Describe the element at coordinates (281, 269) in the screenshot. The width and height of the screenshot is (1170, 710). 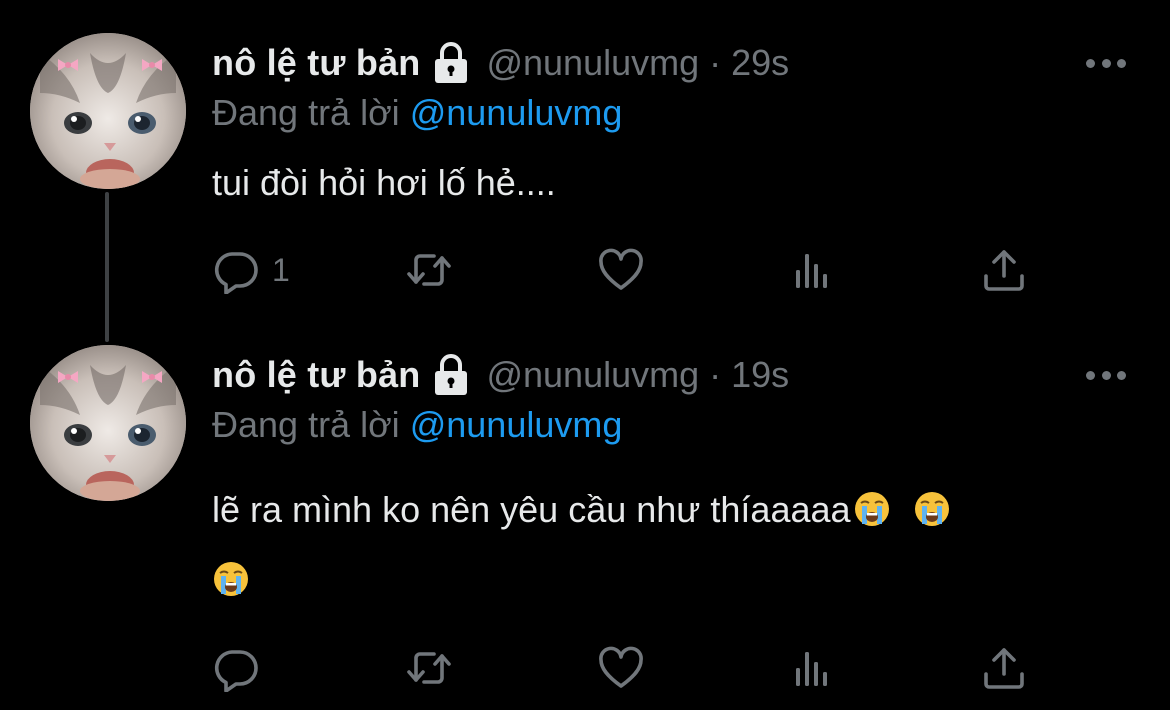
I see `reply-count: 1` at that location.